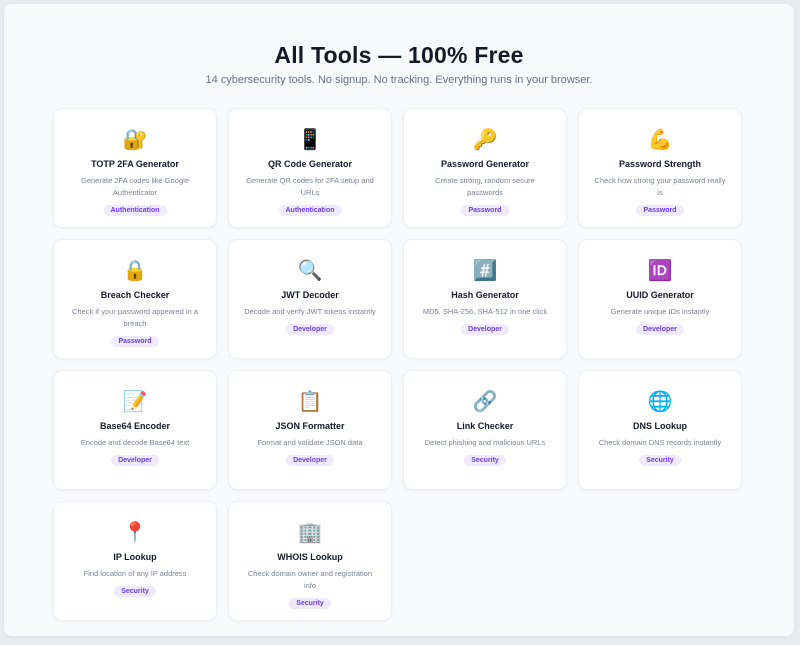 This screenshot has width=800, height=645. What do you see at coordinates (485, 442) in the screenshot?
I see `tool-description: Detect phishing and malicious URLs` at bounding box center [485, 442].